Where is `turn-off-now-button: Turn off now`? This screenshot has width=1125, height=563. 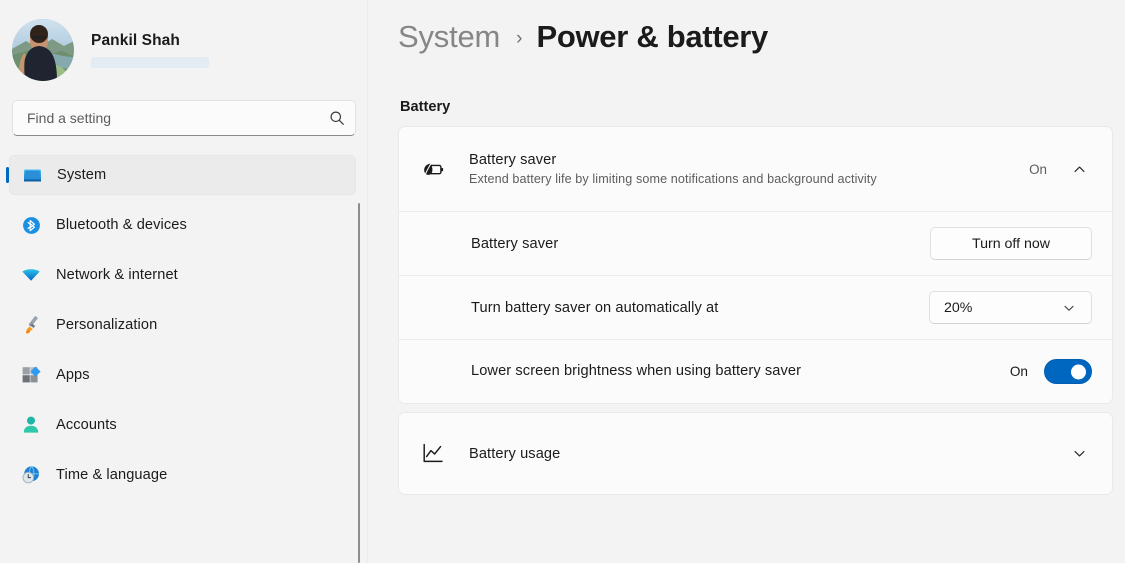
turn-off-now-button: Turn off now is located at coordinates (1011, 243).